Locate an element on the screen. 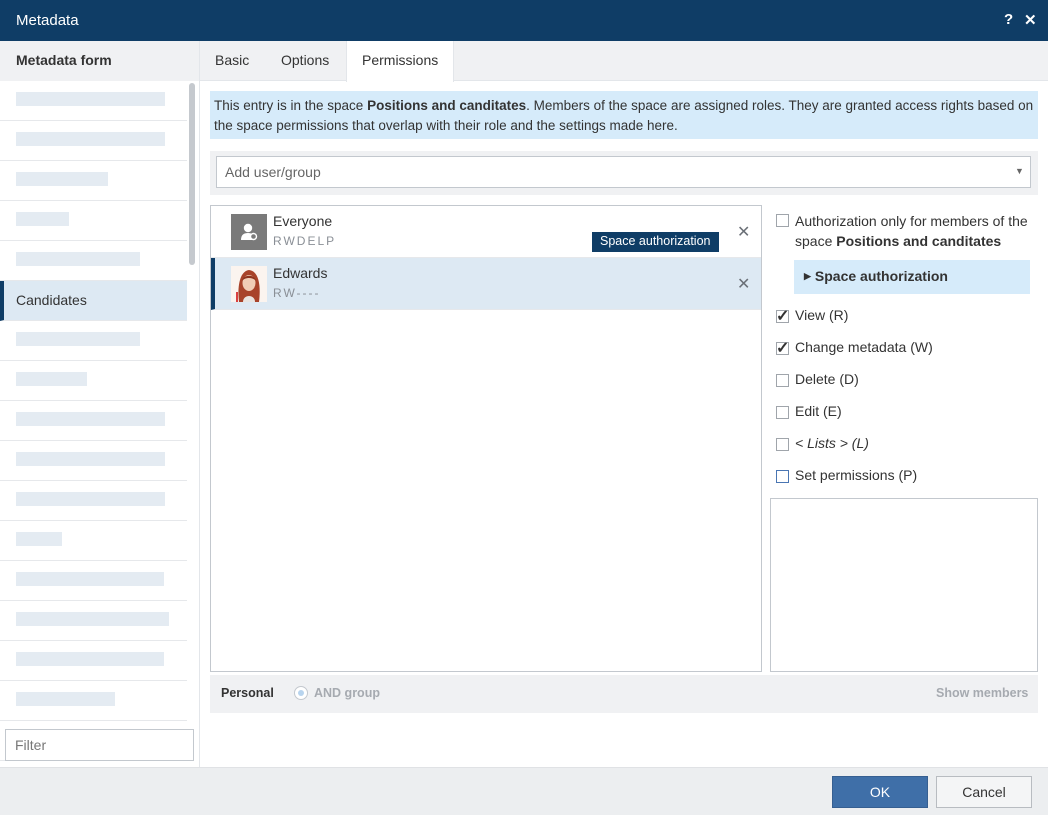 The image size is (1048, 815). info-space-name: Positions and canditates is located at coordinates (447, 105).